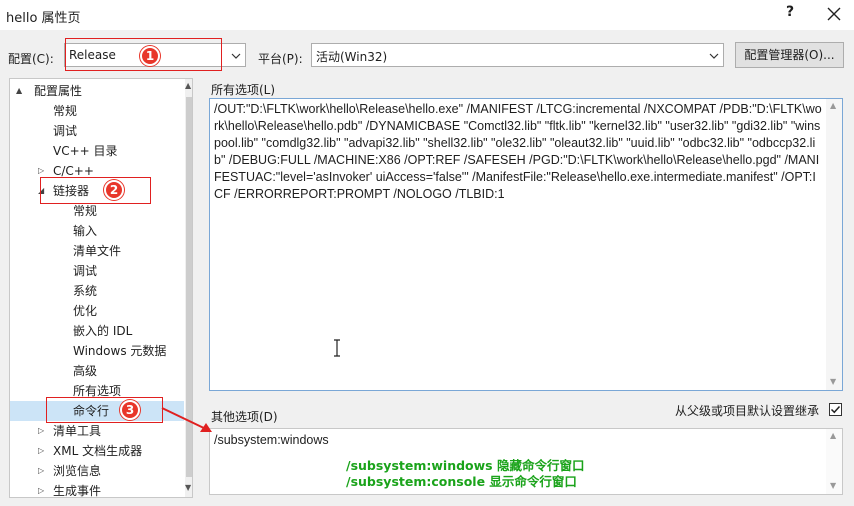 The image size is (854, 506). I want to click on tree-item-xml-doc: ▷ XML 文档生成器, so click(97, 451).